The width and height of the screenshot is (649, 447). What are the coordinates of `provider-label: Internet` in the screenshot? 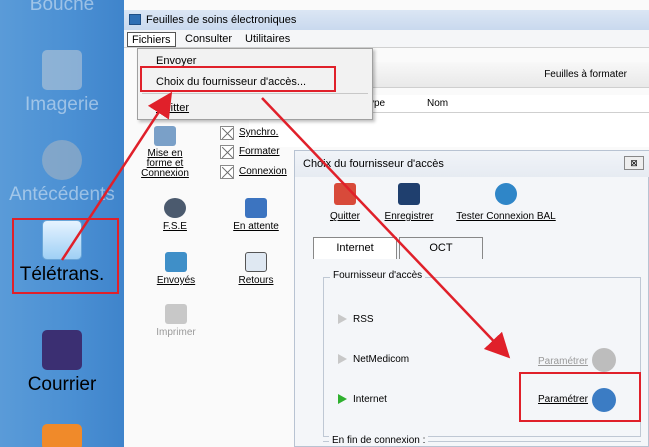 It's located at (370, 399).